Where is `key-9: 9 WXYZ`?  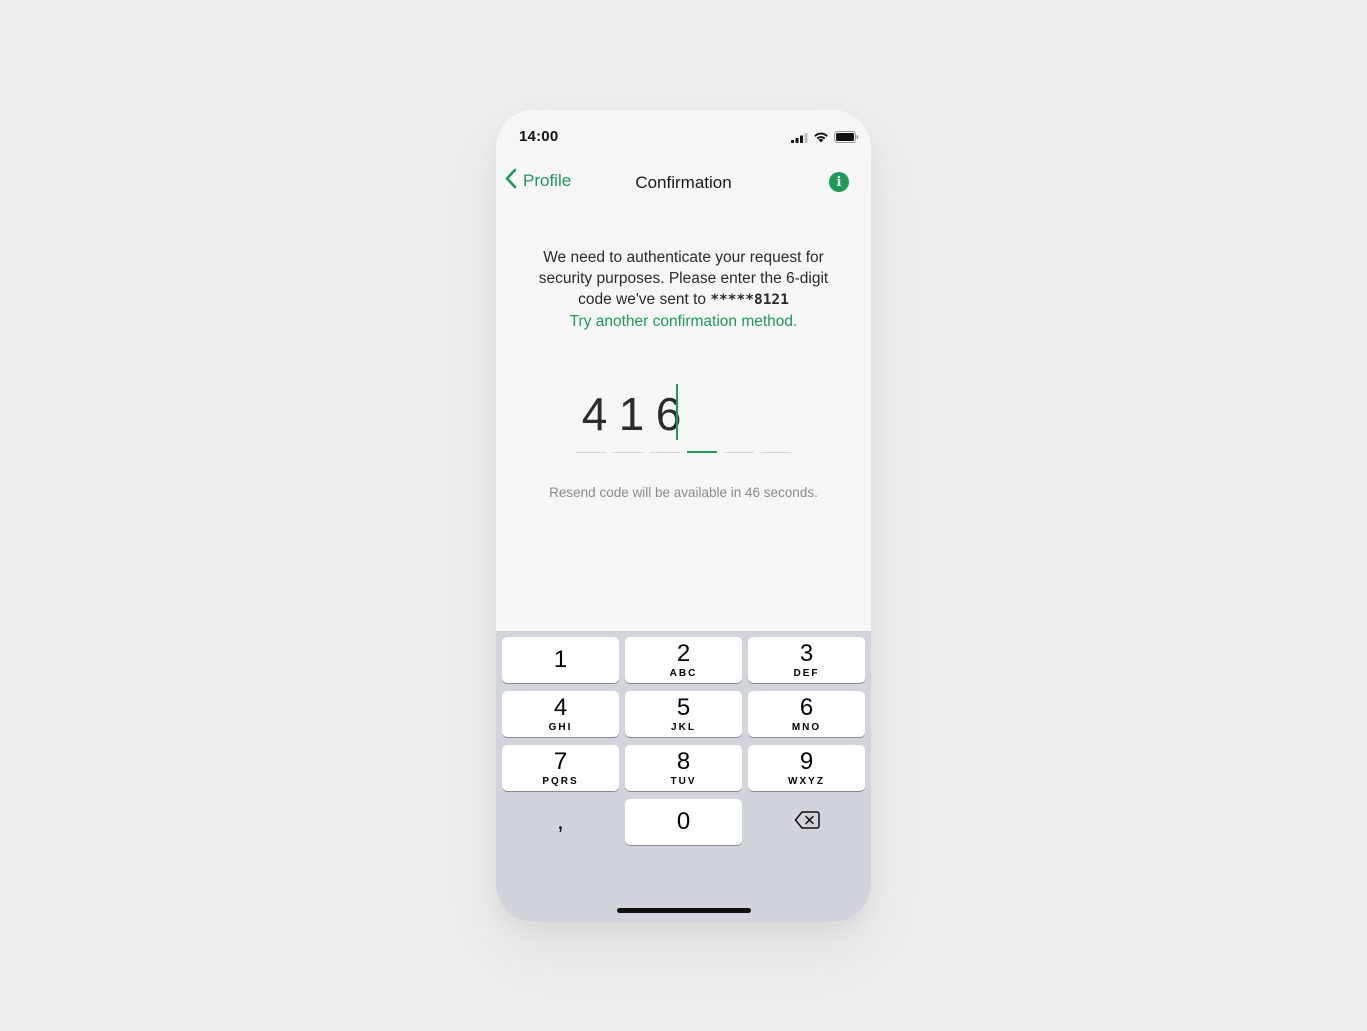 key-9: 9 WXYZ is located at coordinates (806, 768).